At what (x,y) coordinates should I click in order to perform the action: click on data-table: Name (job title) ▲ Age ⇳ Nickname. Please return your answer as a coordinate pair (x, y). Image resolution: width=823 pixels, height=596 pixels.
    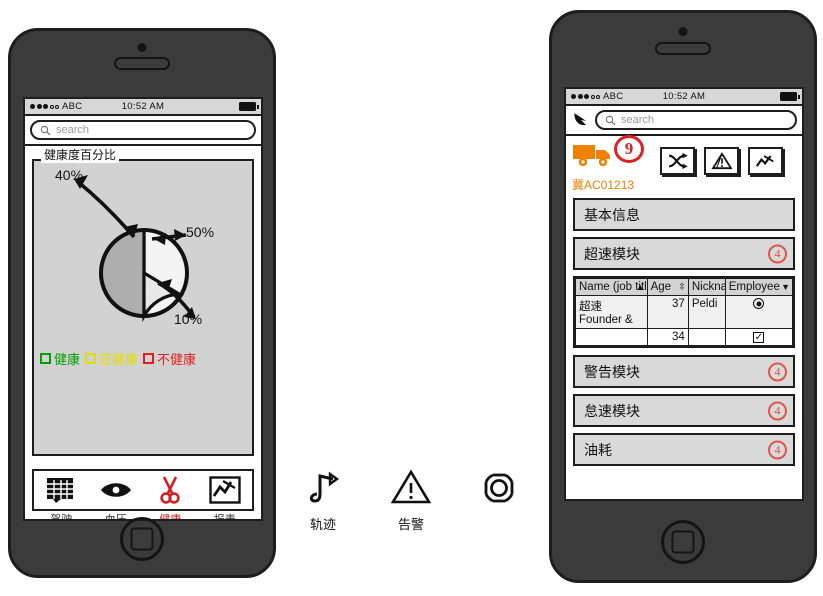
    Looking at the image, I should click on (684, 312).